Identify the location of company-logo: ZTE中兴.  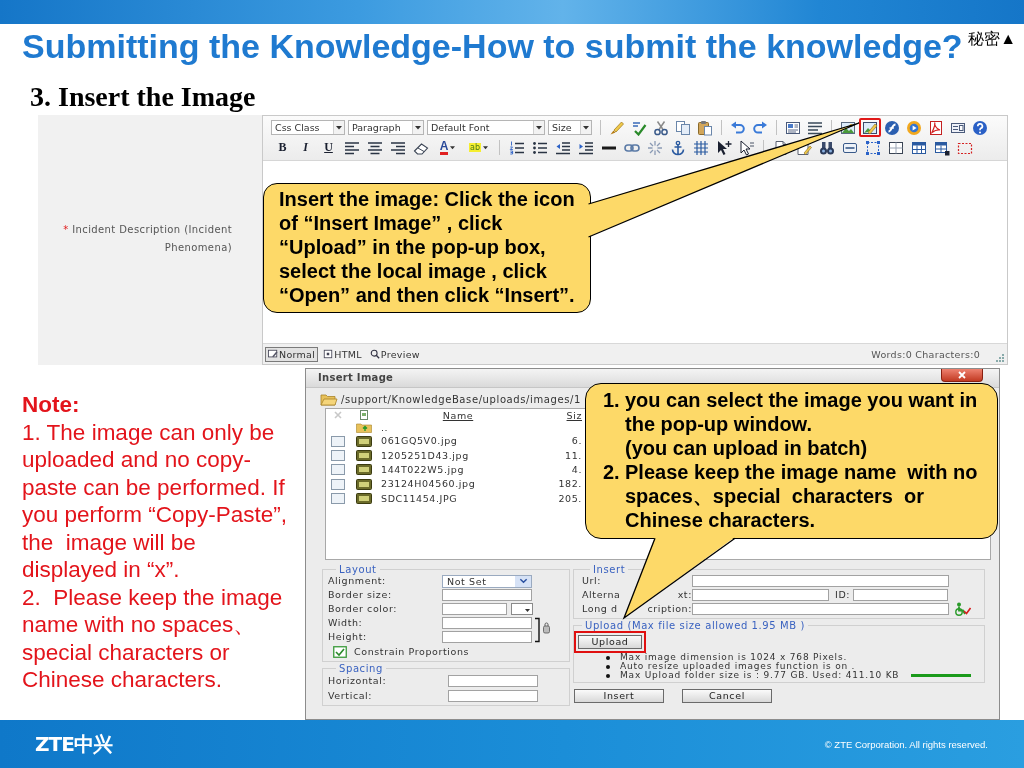
(73, 744).